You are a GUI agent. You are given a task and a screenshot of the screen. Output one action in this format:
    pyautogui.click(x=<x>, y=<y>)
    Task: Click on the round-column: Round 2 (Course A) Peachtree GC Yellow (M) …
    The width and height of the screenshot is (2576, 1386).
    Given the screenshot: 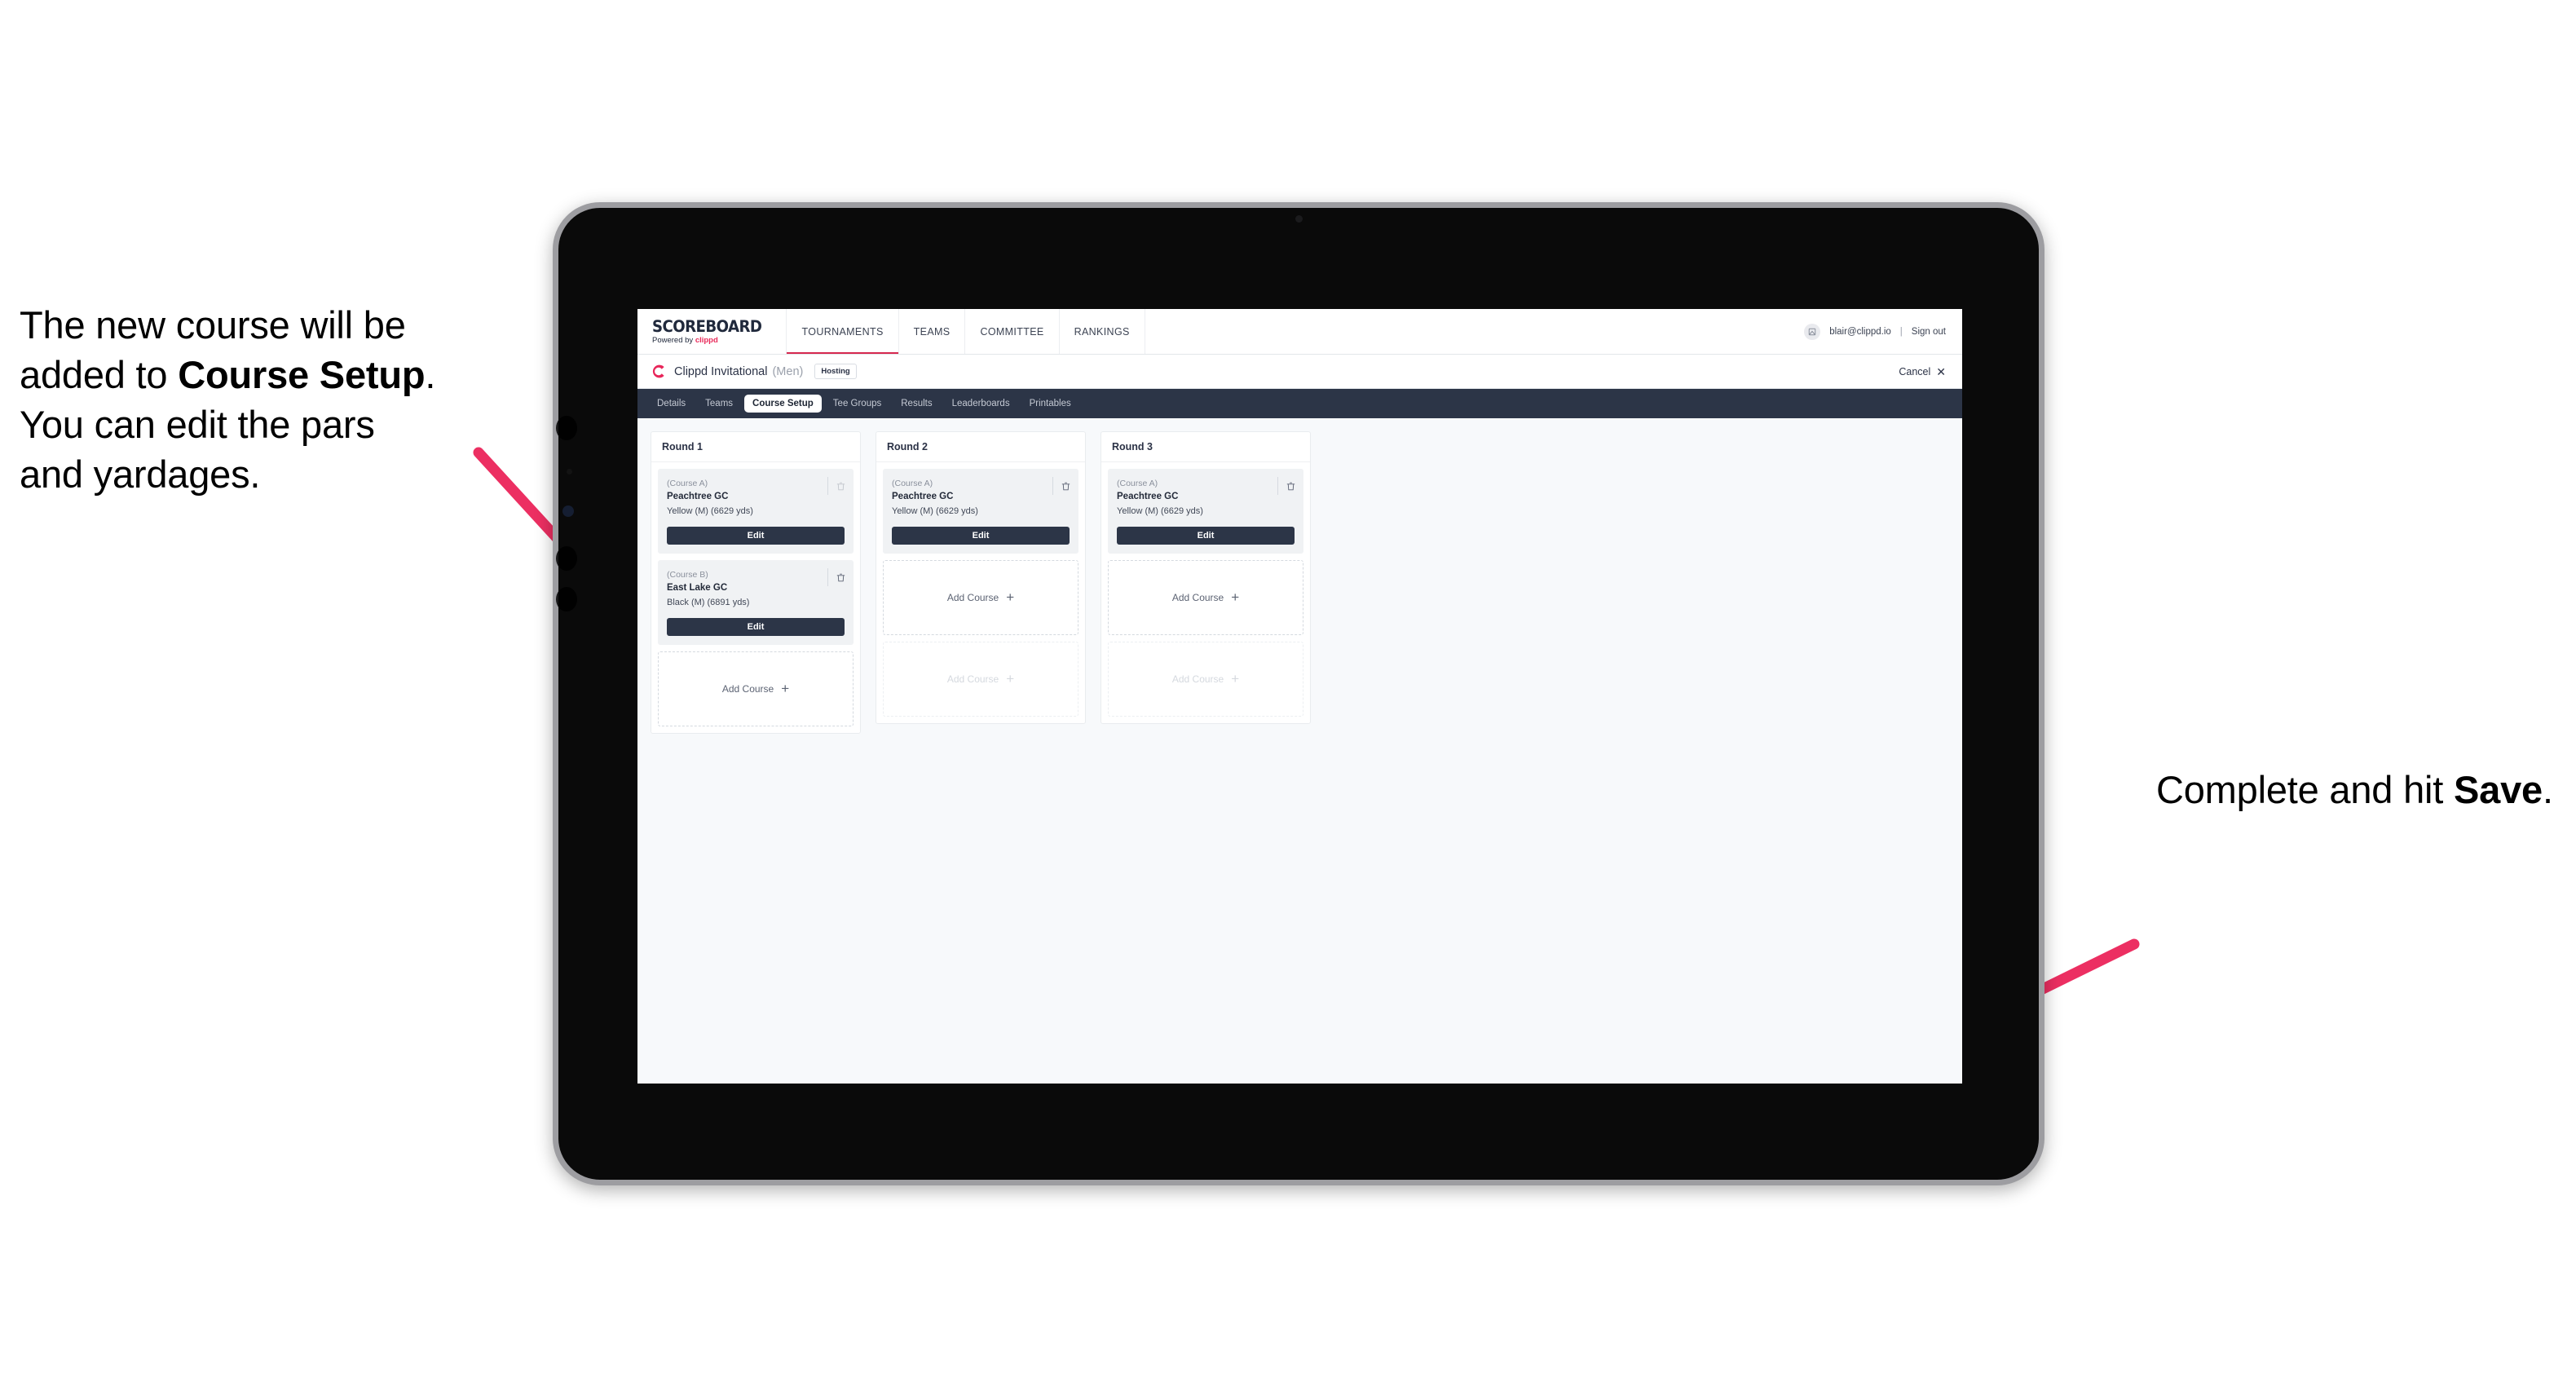 What is the action you would take?
    pyautogui.click(x=981, y=578)
    